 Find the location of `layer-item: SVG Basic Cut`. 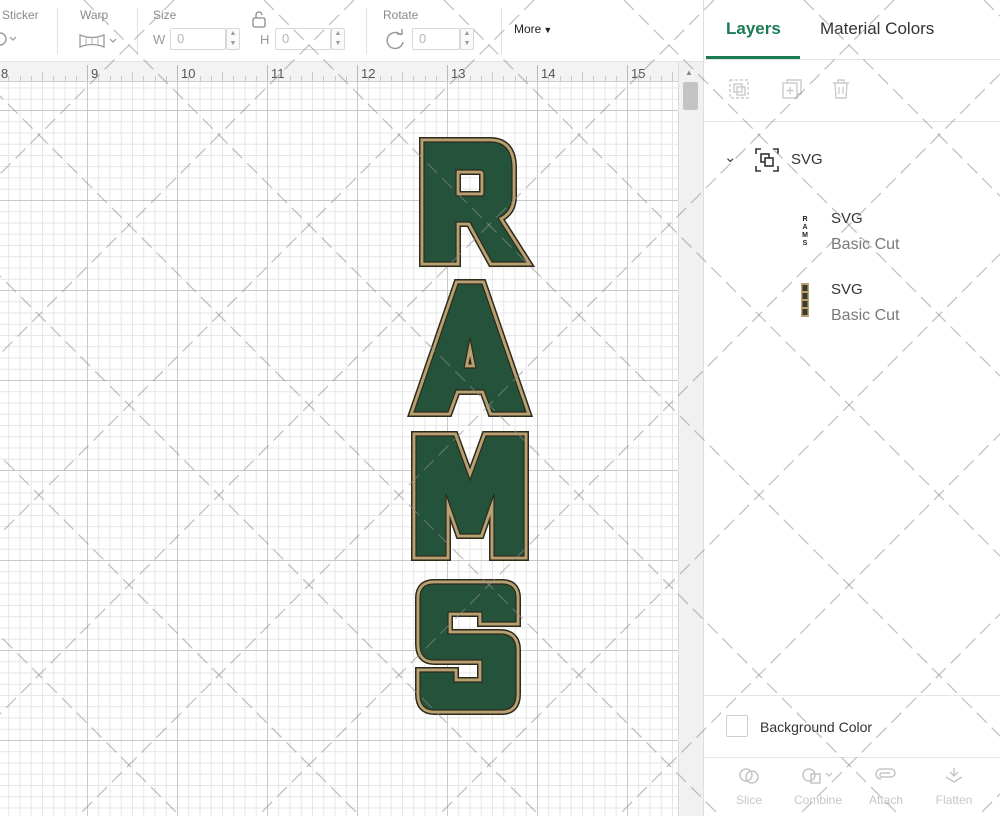

layer-item: SVG Basic Cut is located at coordinates (852, 307).